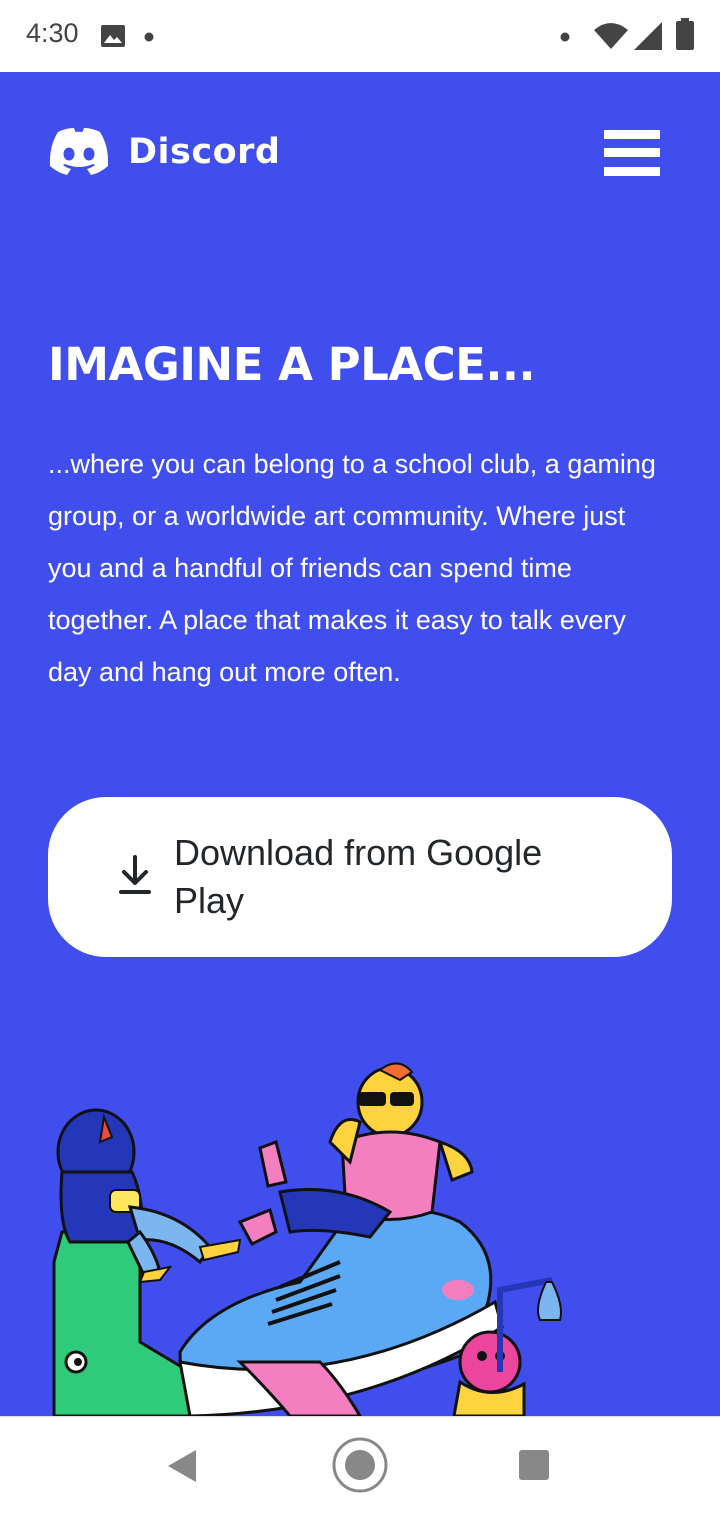  I want to click on notification-dot-icon, so click(149, 37).